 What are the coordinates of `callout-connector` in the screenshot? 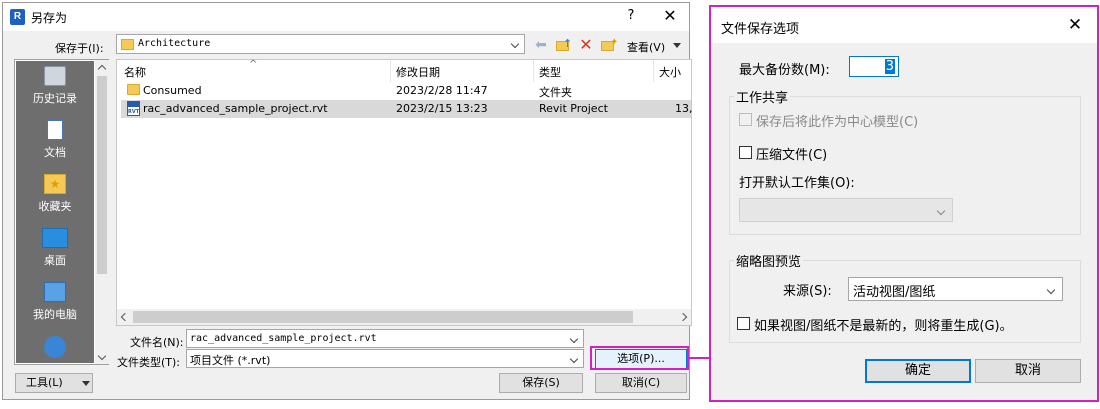 It's located at (699, 358).